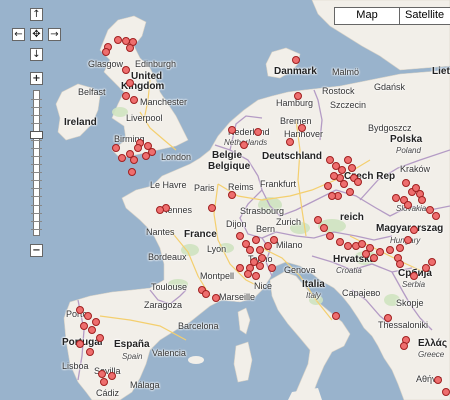 The width and height of the screenshot is (450, 400). I want to click on place-label-barcelona: Barcelona, so click(198, 326).